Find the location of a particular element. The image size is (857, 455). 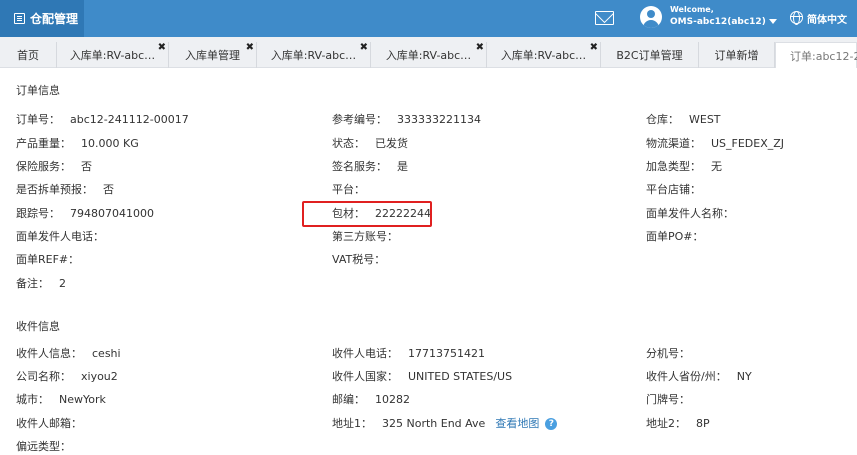

field-label: 平台： is located at coordinates (348, 189).